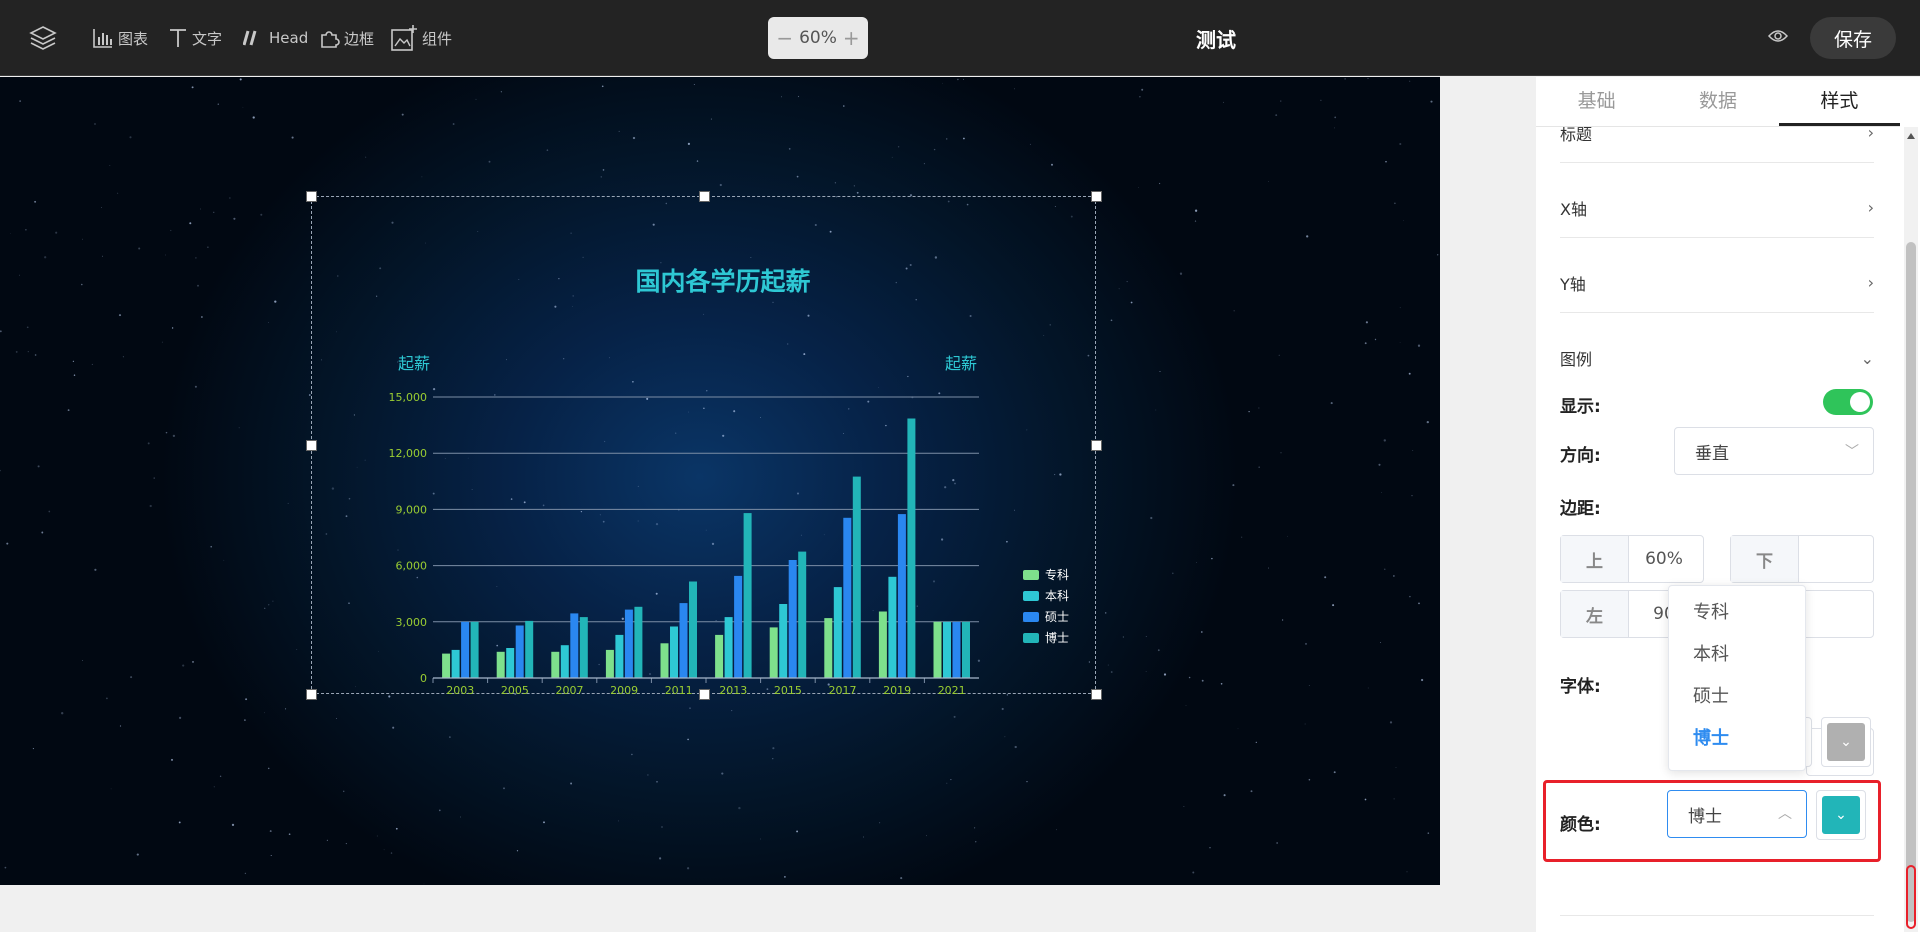 Image resolution: width=1920 pixels, height=932 pixels. What do you see at coordinates (1778, 38) in the screenshot?
I see `preview-eye-icon` at bounding box center [1778, 38].